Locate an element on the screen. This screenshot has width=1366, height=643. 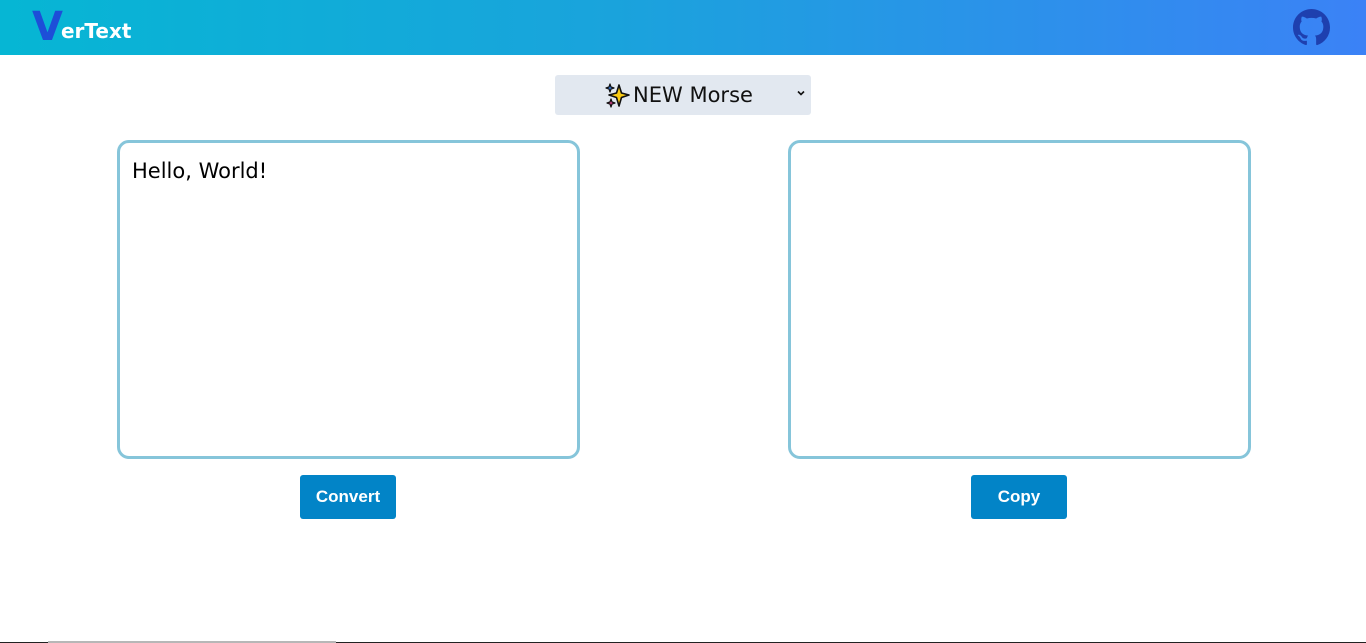
top-header: V erText is located at coordinates (683, 27).